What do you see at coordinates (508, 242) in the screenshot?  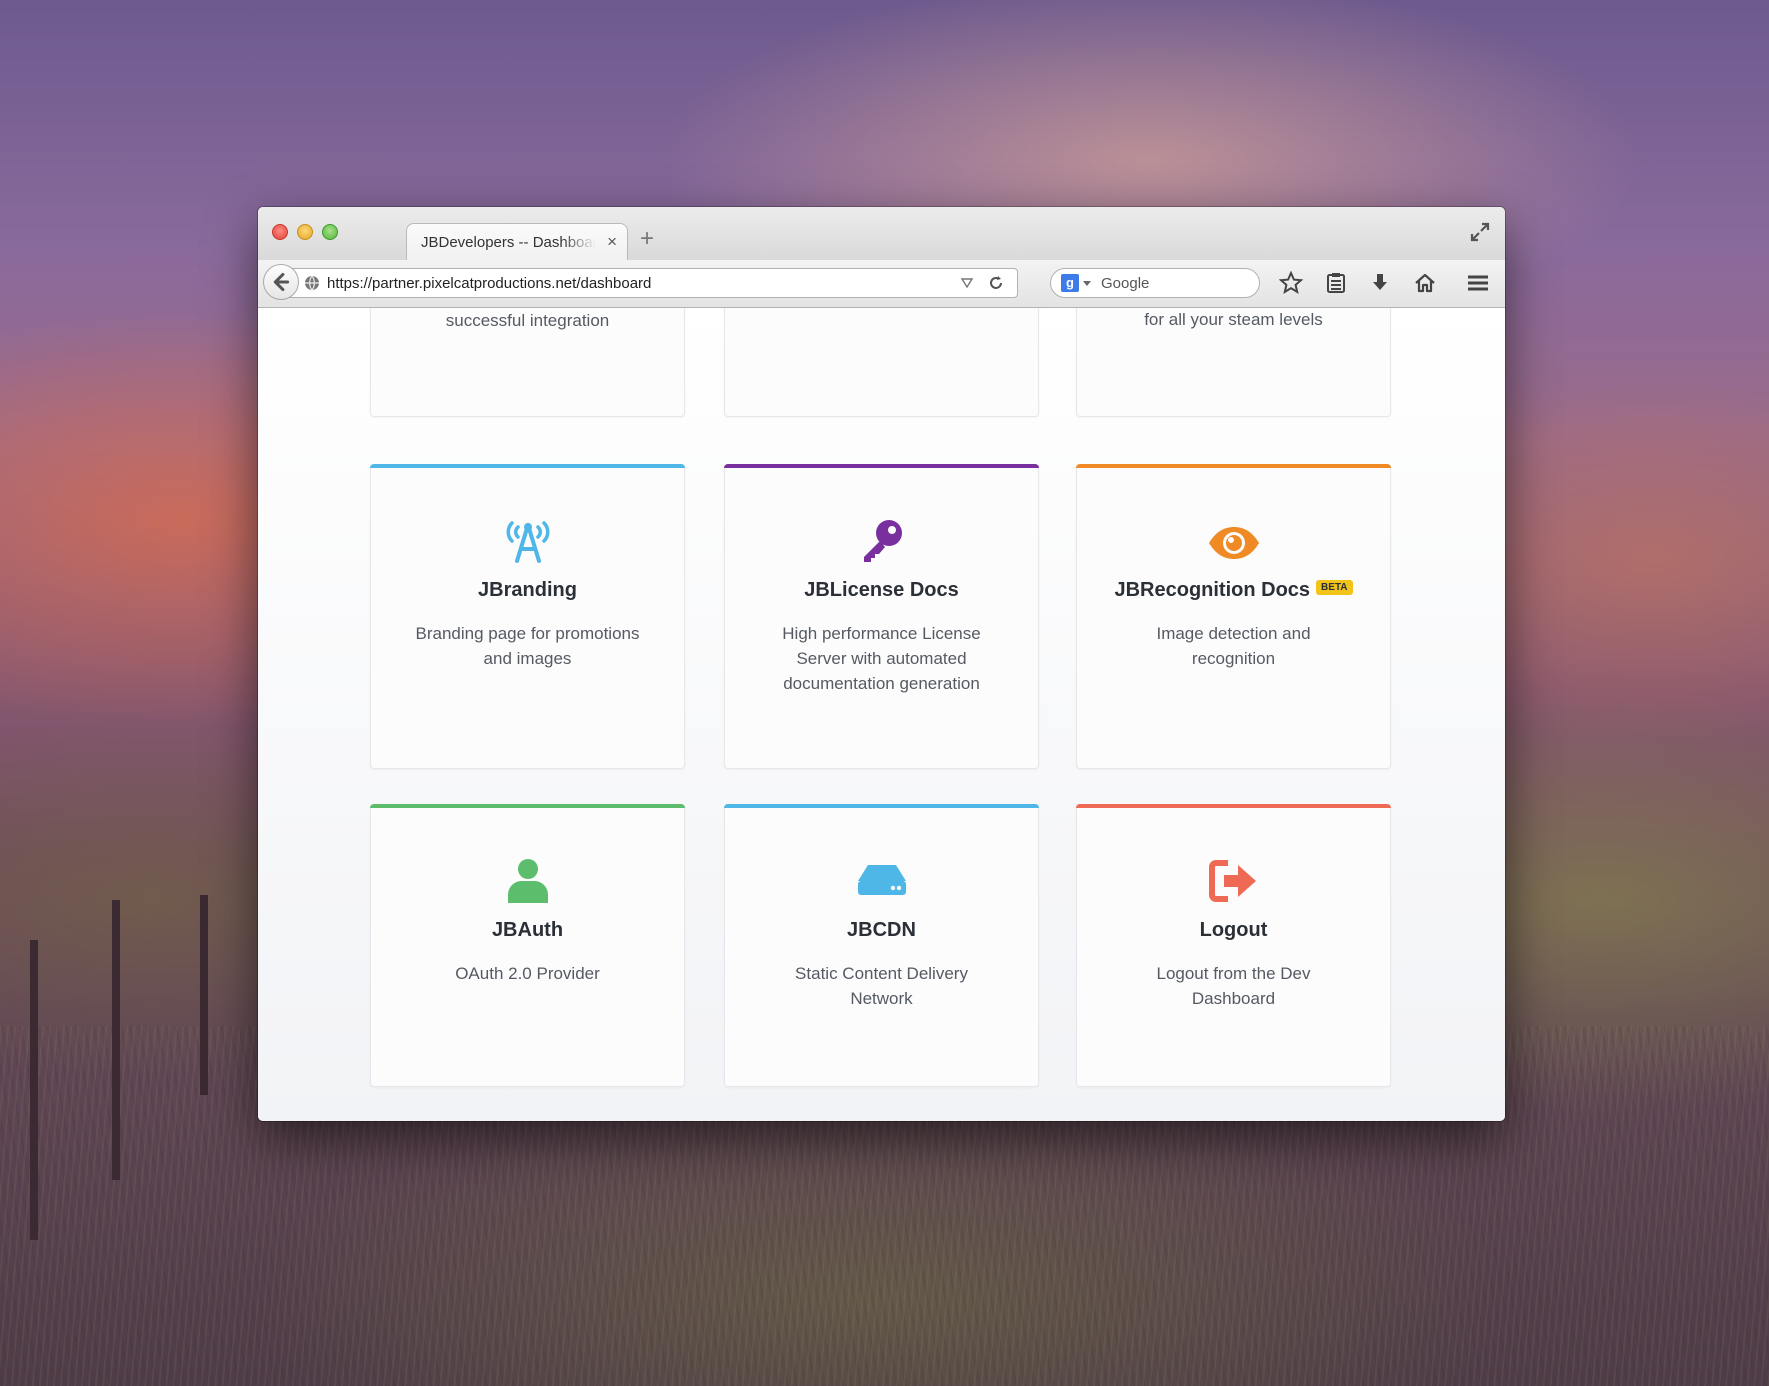 I see `tab-title: JBDevelopers -- Dashboard` at bounding box center [508, 242].